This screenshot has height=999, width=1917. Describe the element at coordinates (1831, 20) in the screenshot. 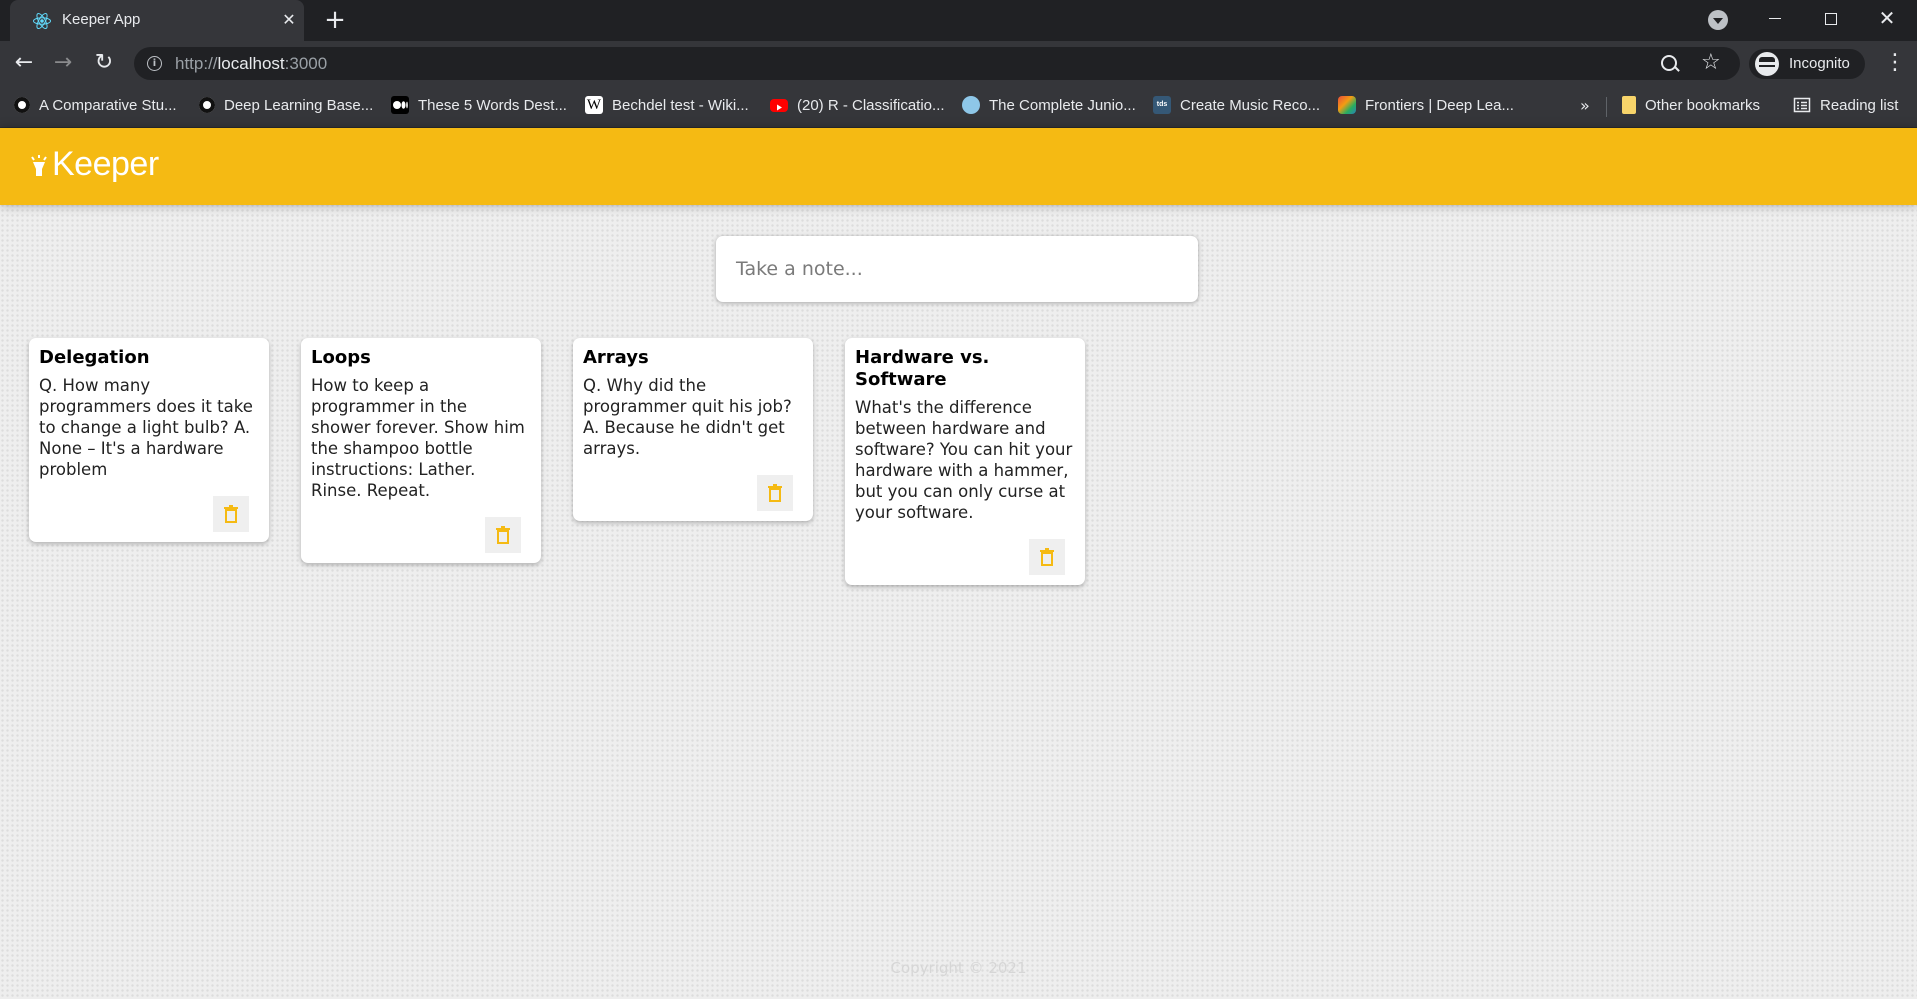

I see `restore-button` at that location.